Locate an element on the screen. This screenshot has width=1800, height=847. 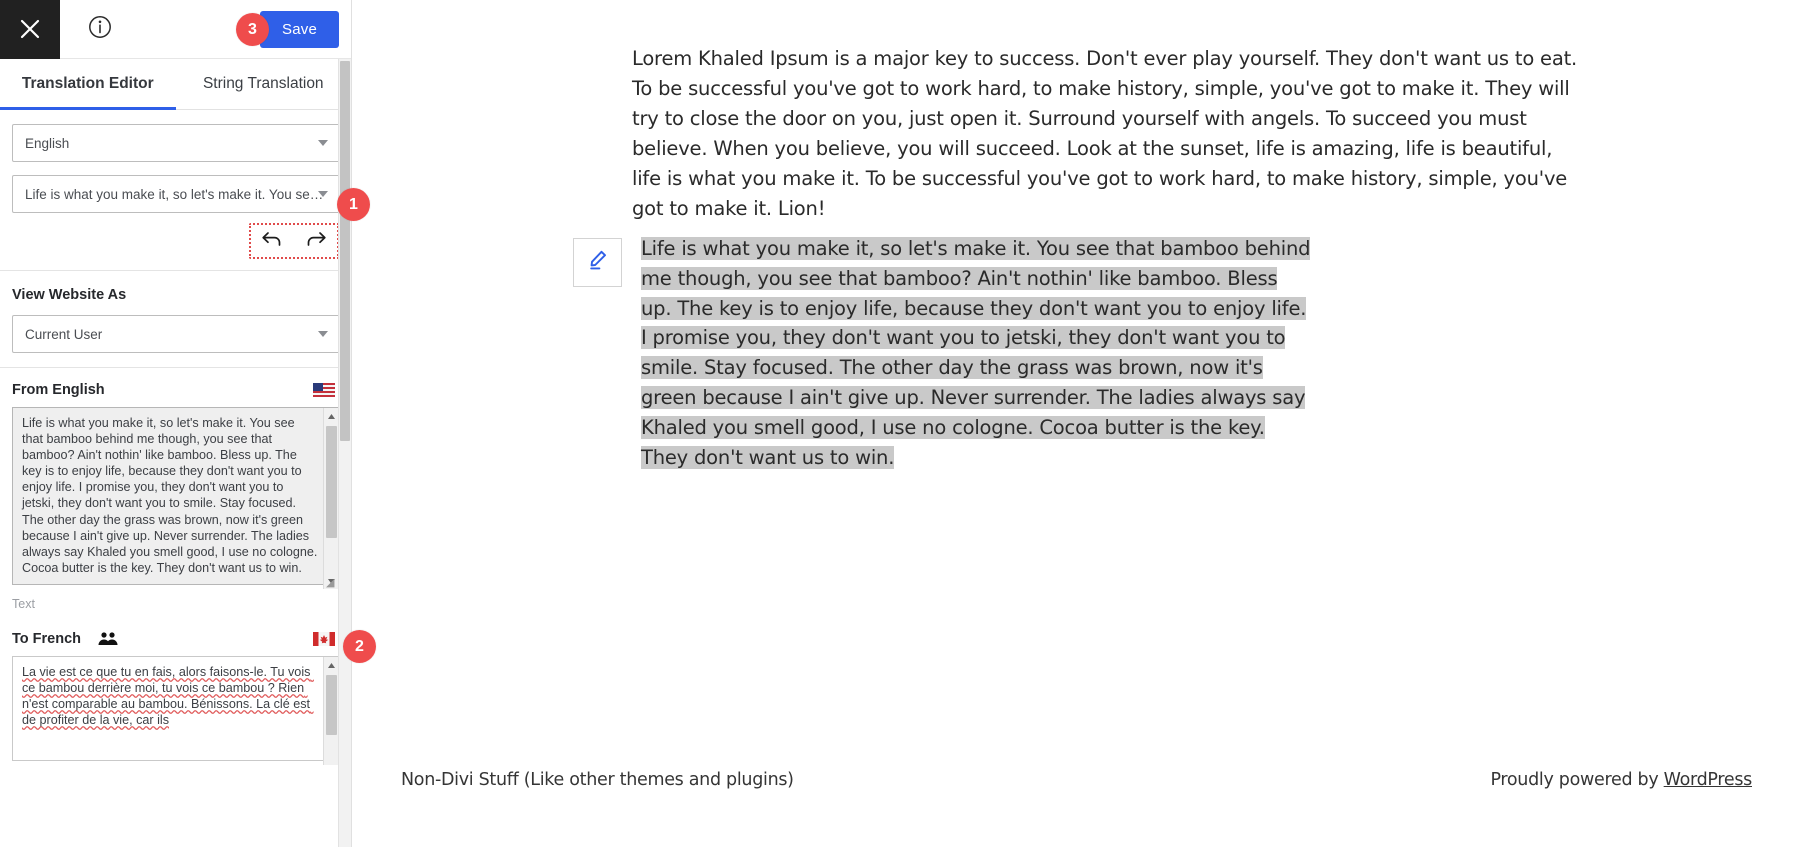
undo-arrow-icon is located at coordinates (272, 241).